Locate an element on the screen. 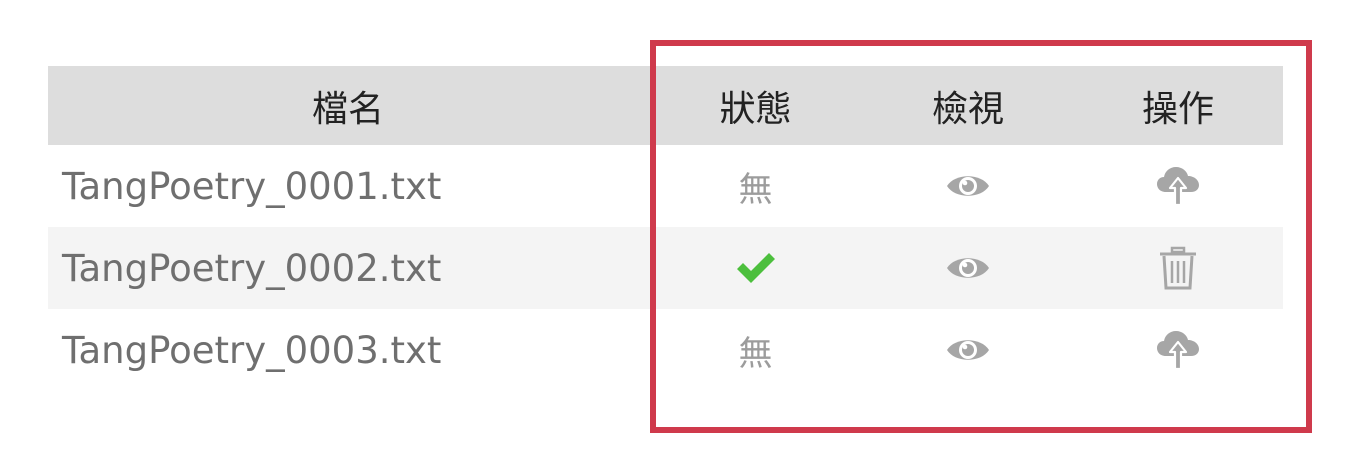  header-status: 狀態 is located at coordinates (755, 109).